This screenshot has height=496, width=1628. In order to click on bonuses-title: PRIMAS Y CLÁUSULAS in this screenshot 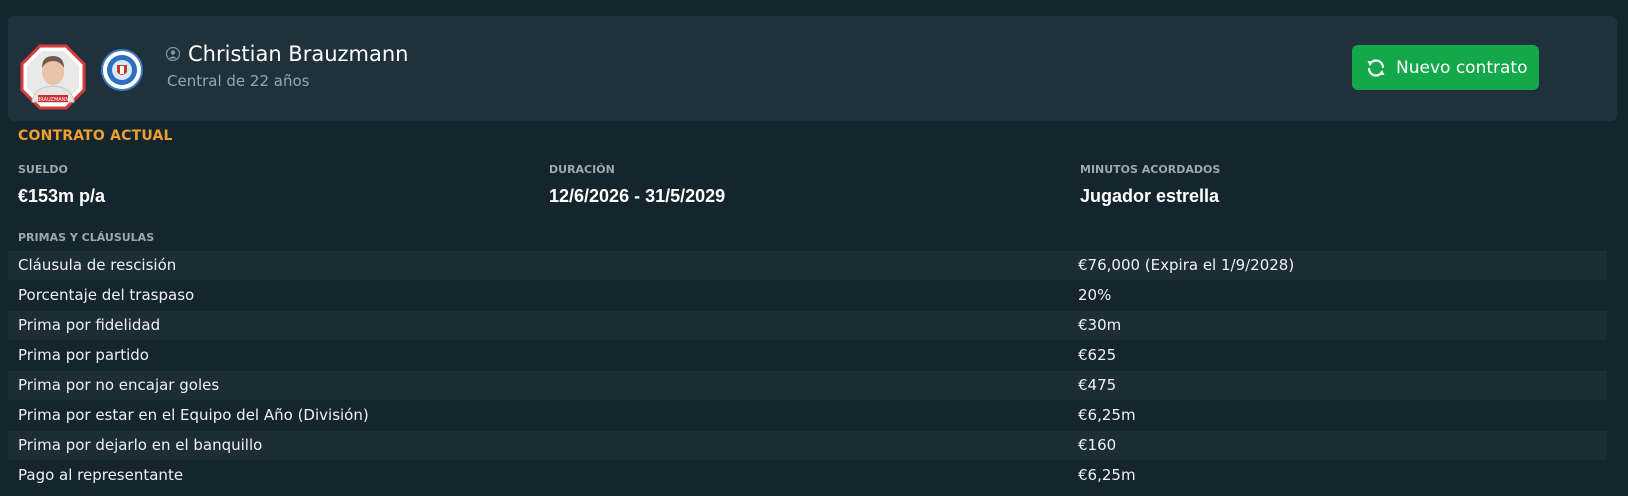, I will do `click(86, 237)`.